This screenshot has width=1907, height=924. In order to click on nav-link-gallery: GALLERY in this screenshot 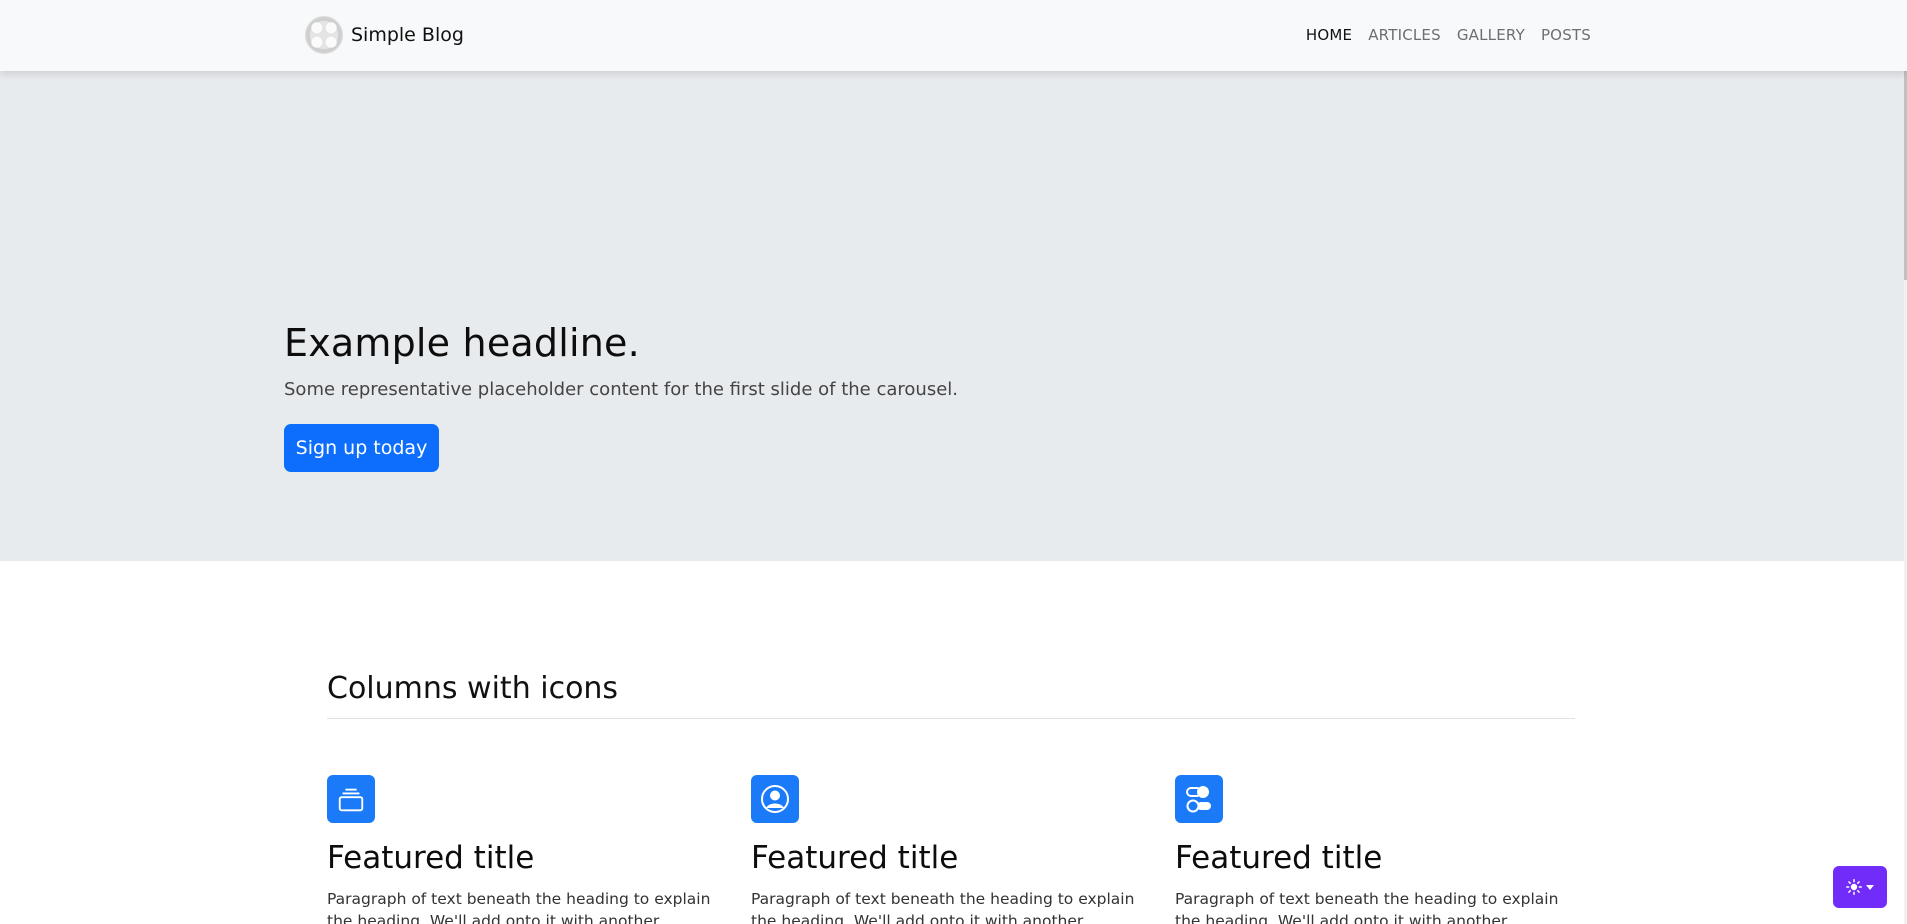, I will do `click(1491, 35)`.